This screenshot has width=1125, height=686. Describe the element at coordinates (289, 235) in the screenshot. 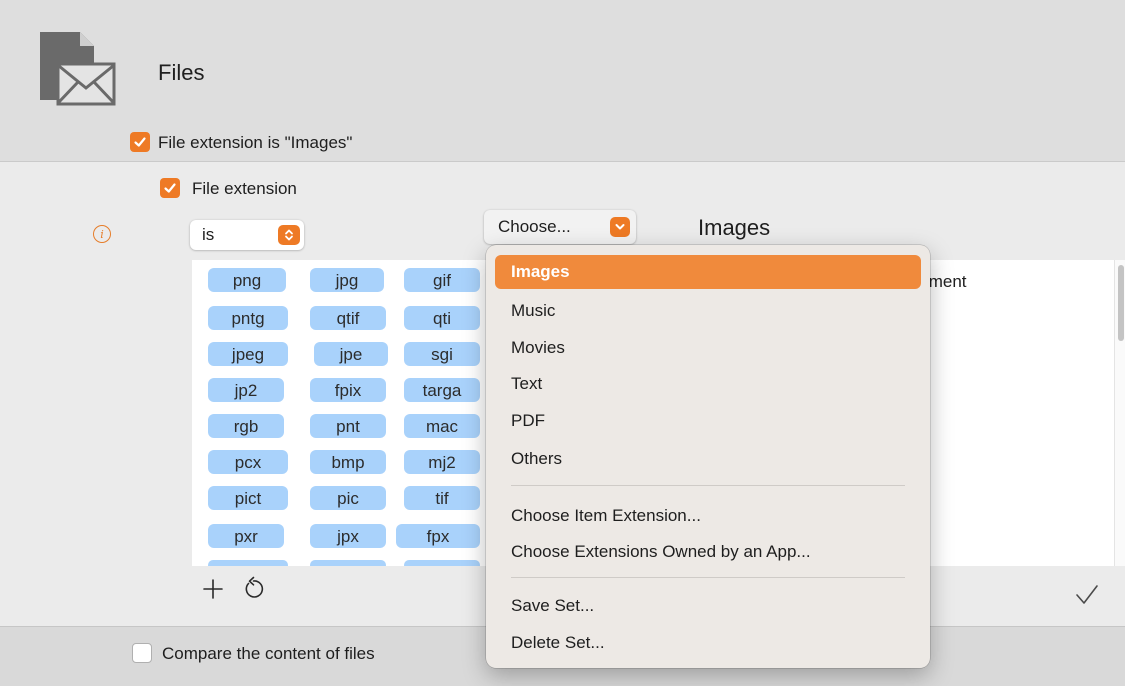

I see `updown-stepper-icon` at that location.